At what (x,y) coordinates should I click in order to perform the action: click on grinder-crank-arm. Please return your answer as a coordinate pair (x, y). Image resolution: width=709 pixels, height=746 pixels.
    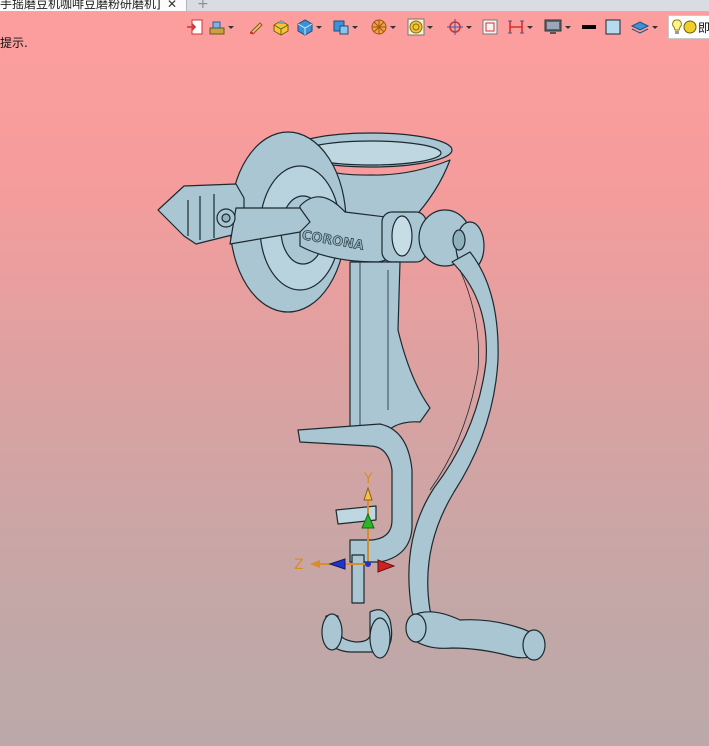
    Looking at the image, I should click on (453, 446).